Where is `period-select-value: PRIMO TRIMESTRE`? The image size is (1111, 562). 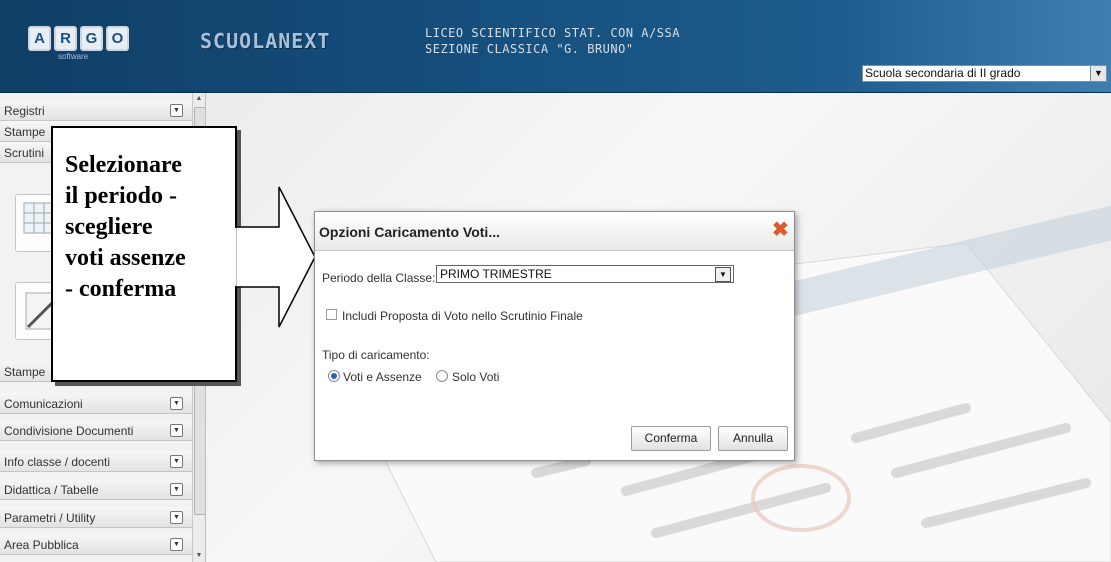 period-select-value: PRIMO TRIMESTRE is located at coordinates (496, 274).